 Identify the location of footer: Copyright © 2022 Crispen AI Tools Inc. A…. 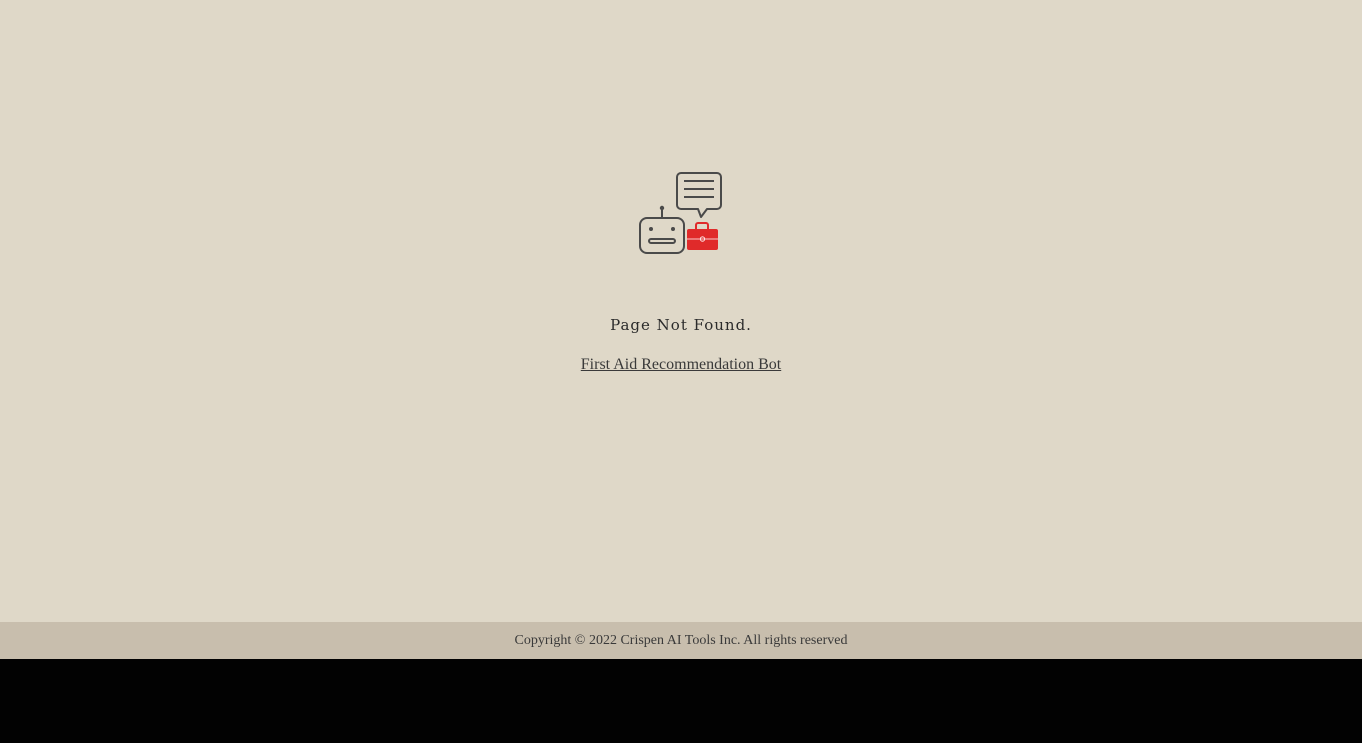
(681, 640).